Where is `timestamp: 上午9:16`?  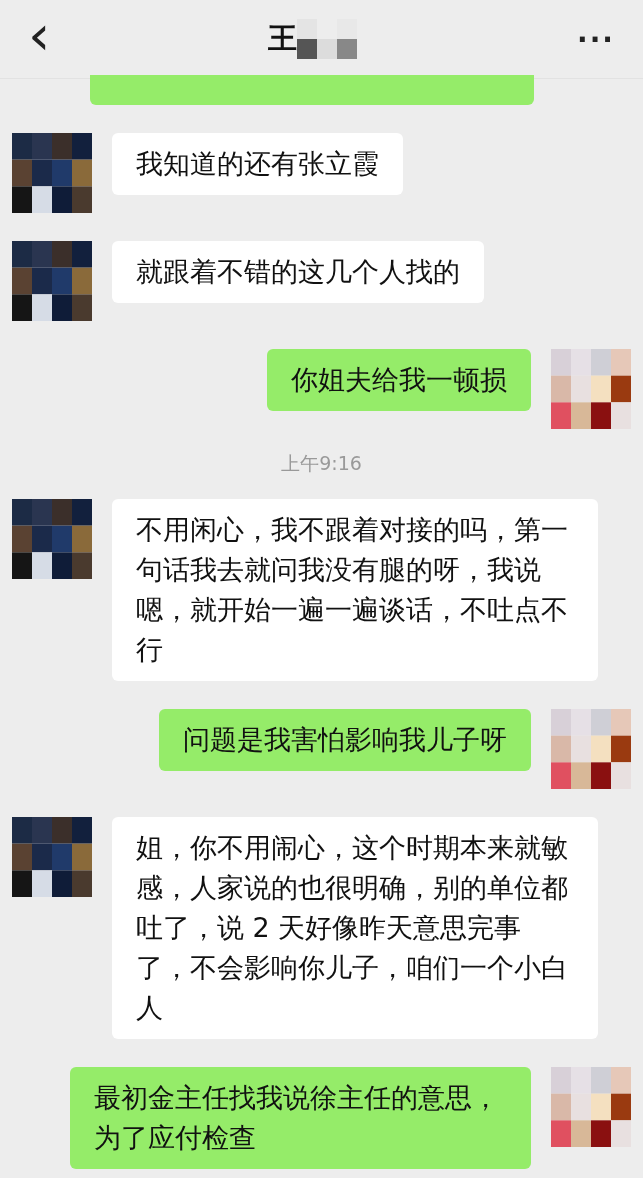 timestamp: 上午9:16 is located at coordinates (321, 463).